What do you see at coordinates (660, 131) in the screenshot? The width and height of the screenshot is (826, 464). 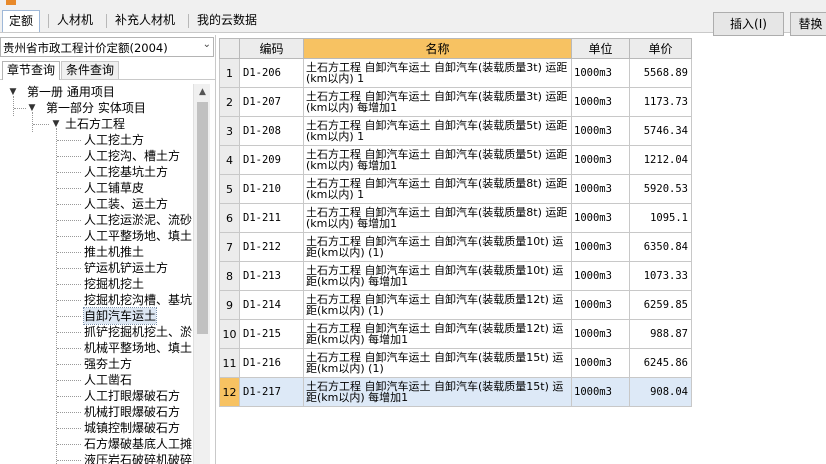 I see `cell-price: 5746.34` at bounding box center [660, 131].